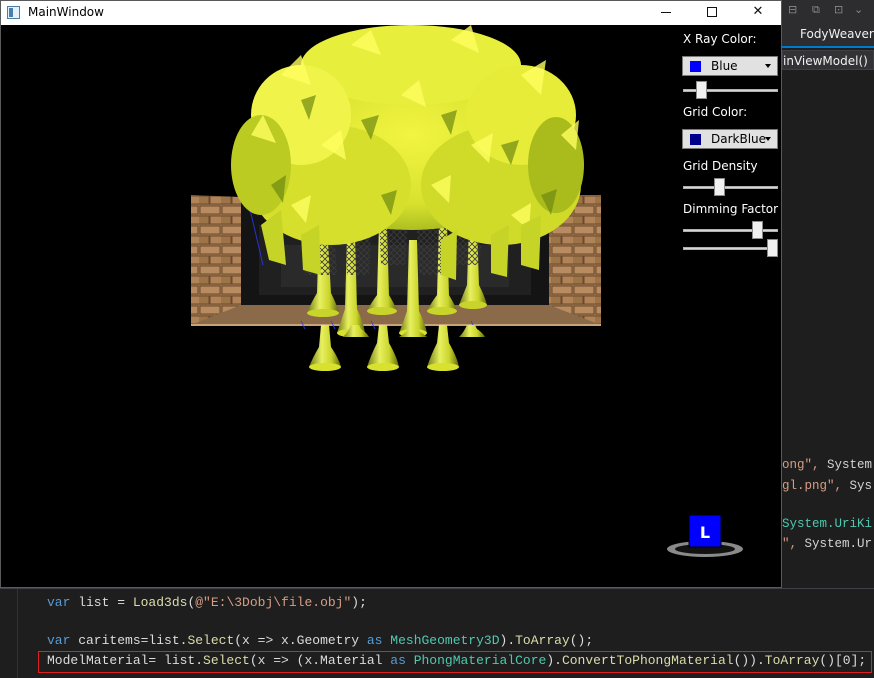 This screenshot has width=874, height=678. I want to click on close-button: ✕, so click(758, 13).